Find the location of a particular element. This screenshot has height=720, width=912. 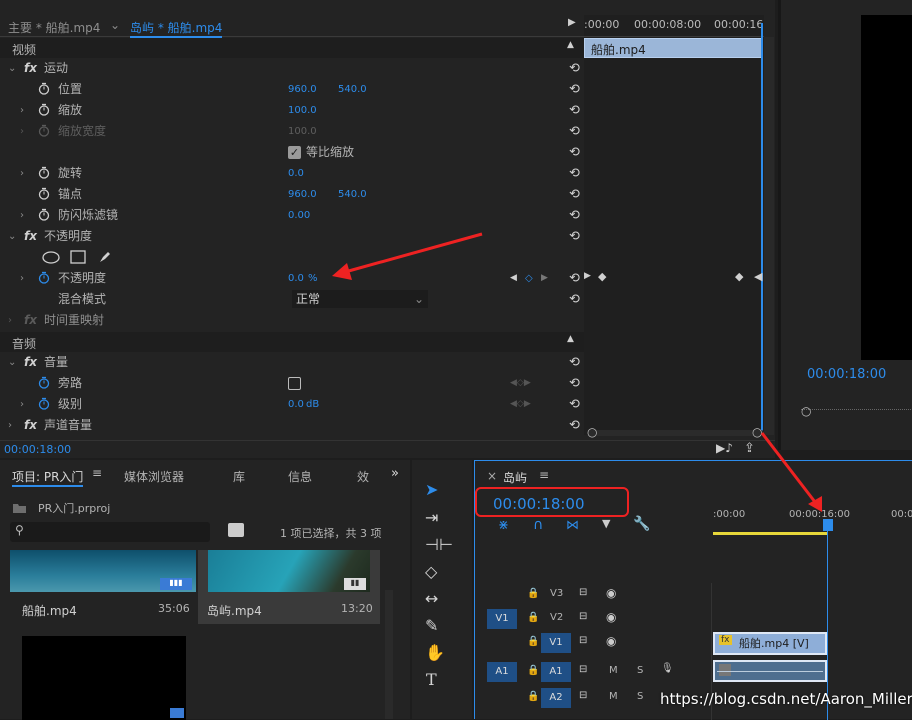

track-name: V3 is located at coordinates (556, 593).